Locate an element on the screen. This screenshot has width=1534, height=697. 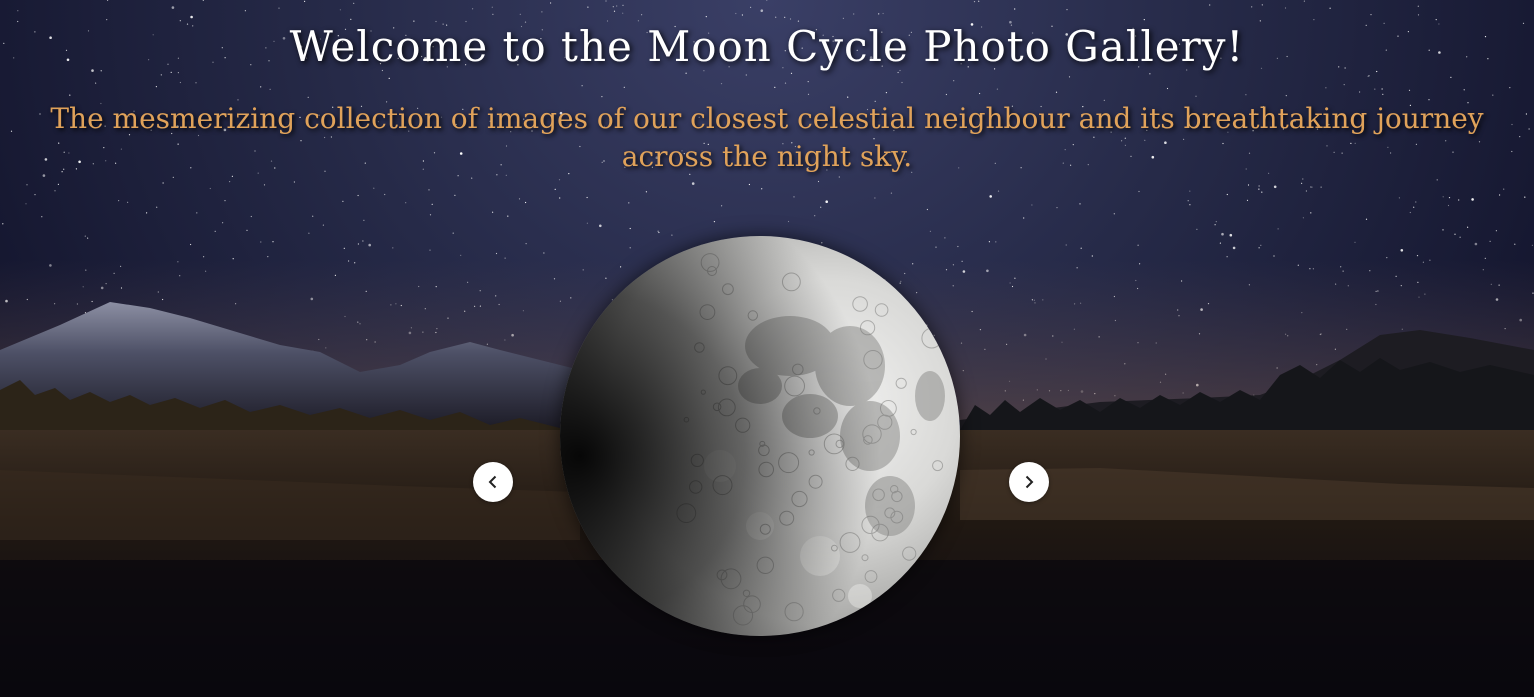
moon-photo is located at coordinates (760, 436).